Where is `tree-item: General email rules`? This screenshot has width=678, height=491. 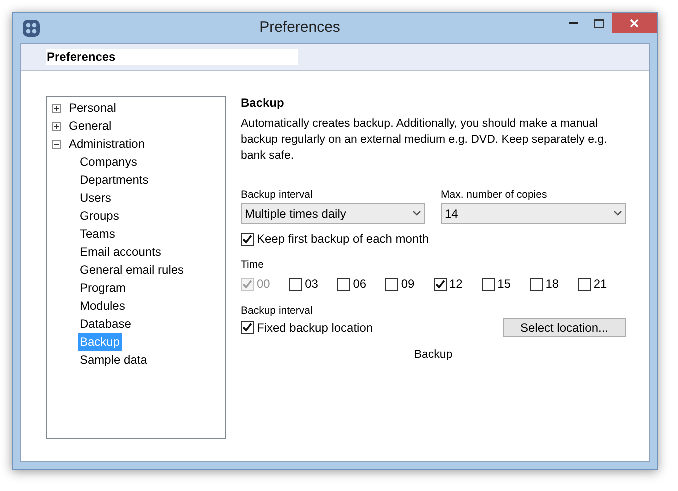 tree-item: General email rules is located at coordinates (132, 270).